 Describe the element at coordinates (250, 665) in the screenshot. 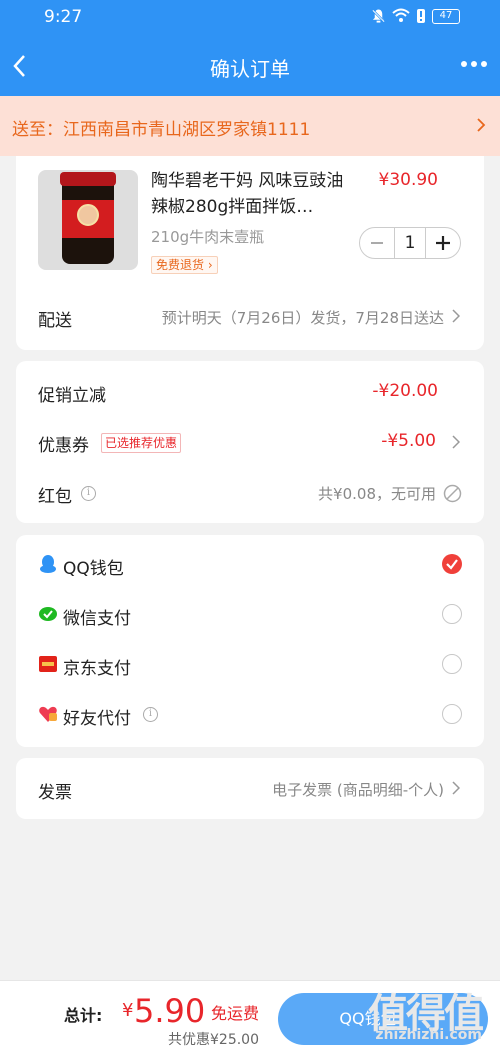

I see `payment-option-jd-pay: 京东支付` at that location.